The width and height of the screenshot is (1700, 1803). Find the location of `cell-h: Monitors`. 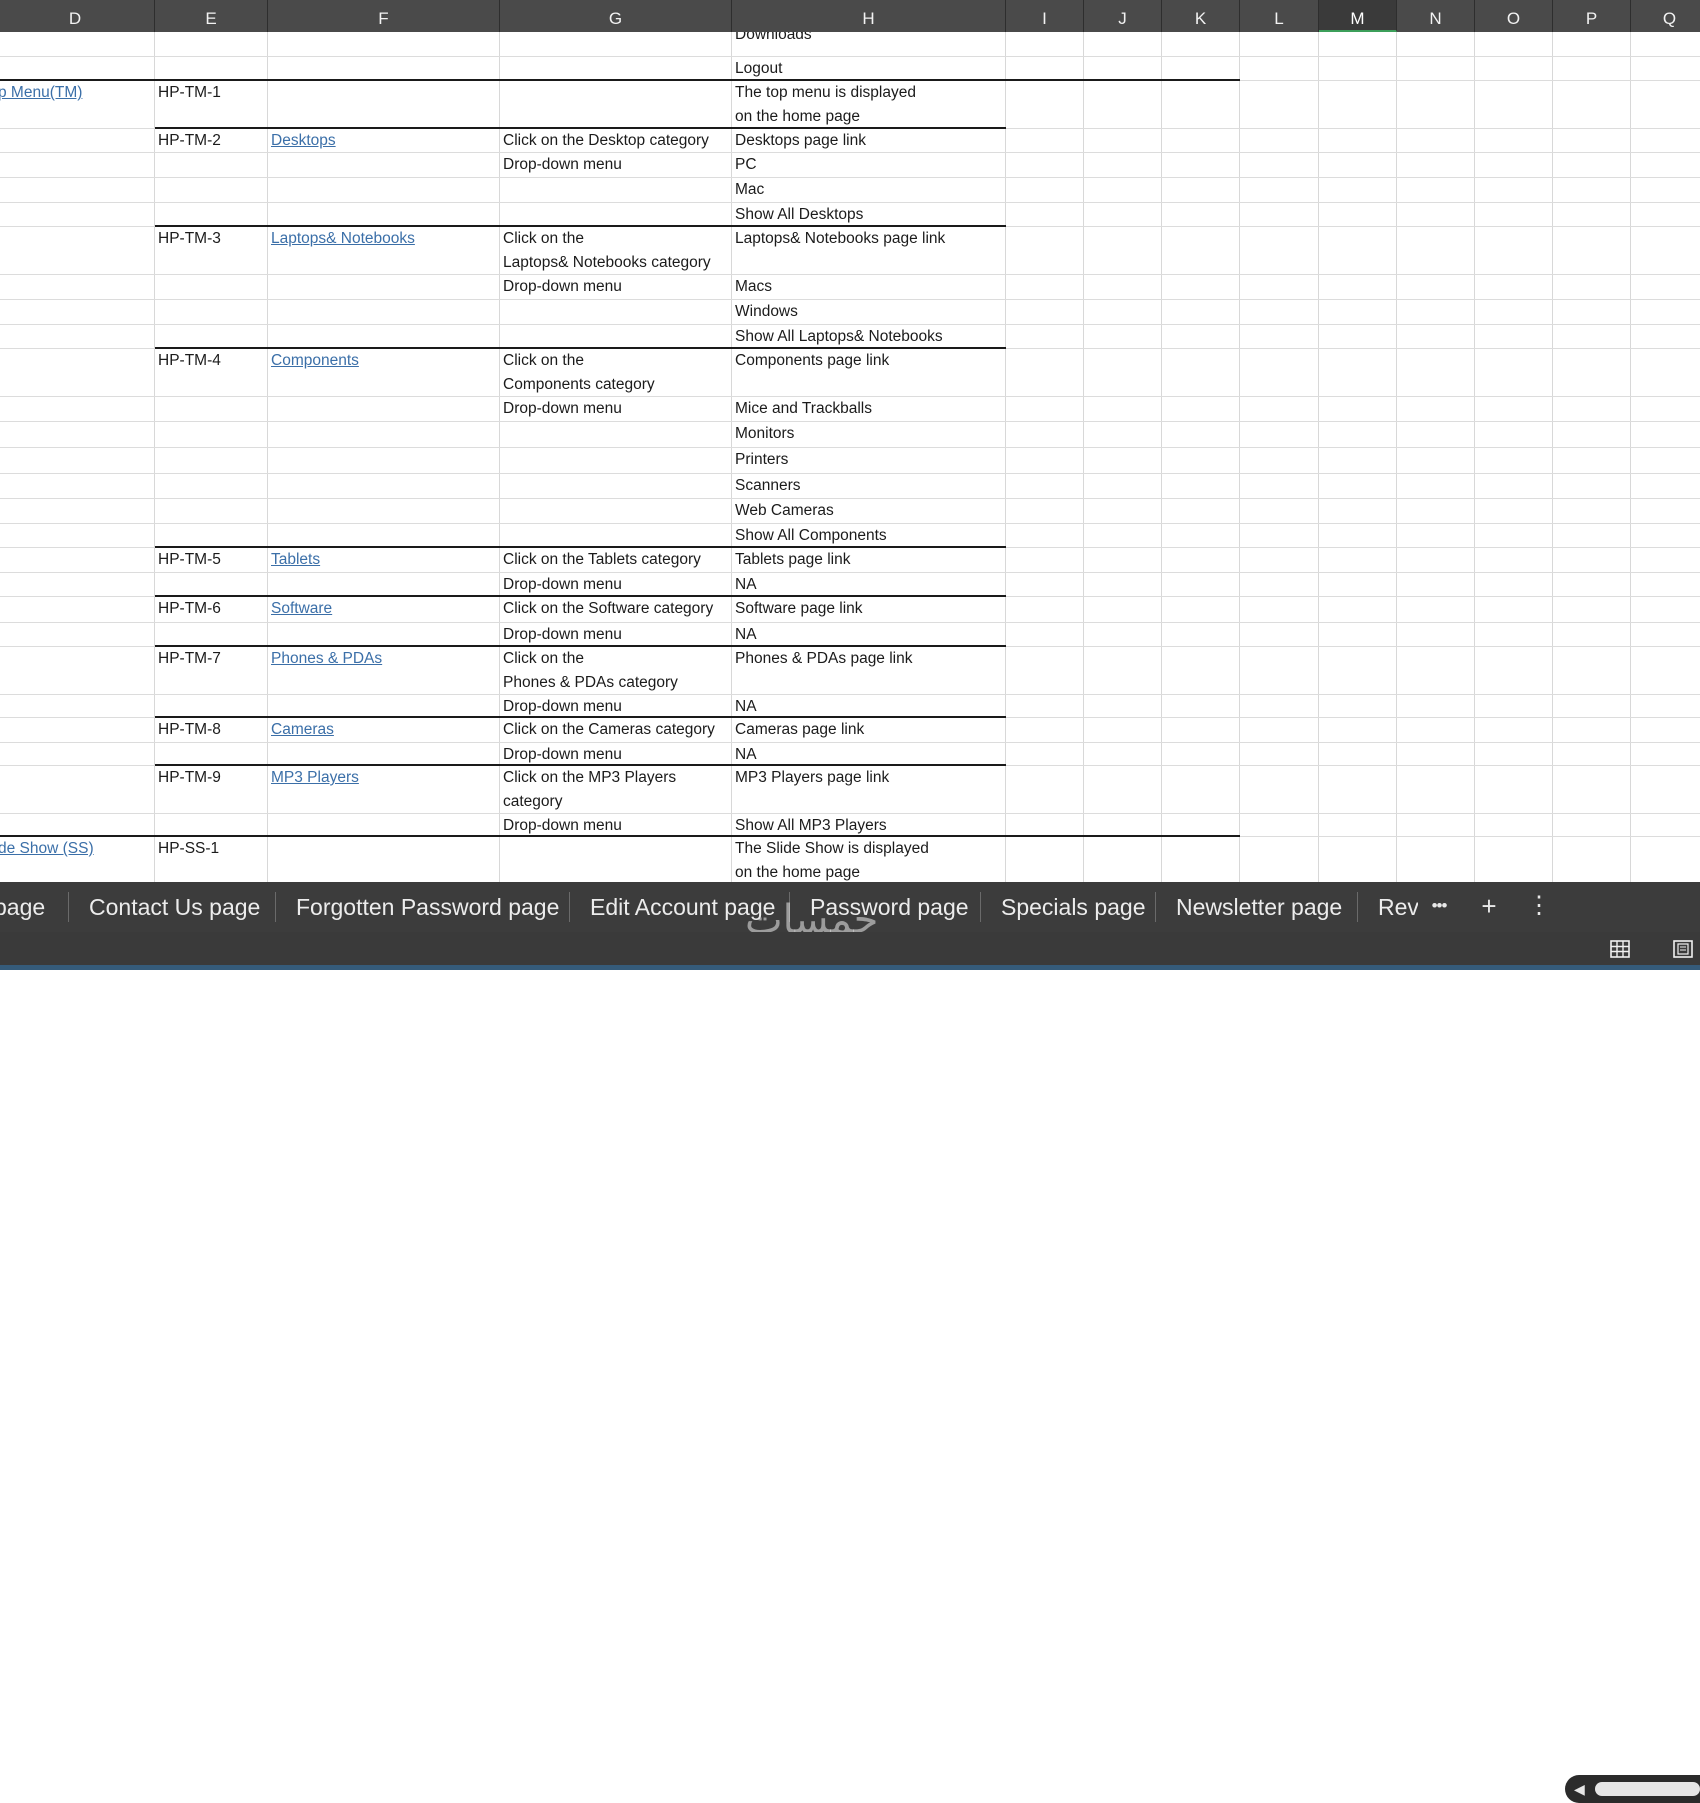

cell-h: Monitors is located at coordinates (869, 434).